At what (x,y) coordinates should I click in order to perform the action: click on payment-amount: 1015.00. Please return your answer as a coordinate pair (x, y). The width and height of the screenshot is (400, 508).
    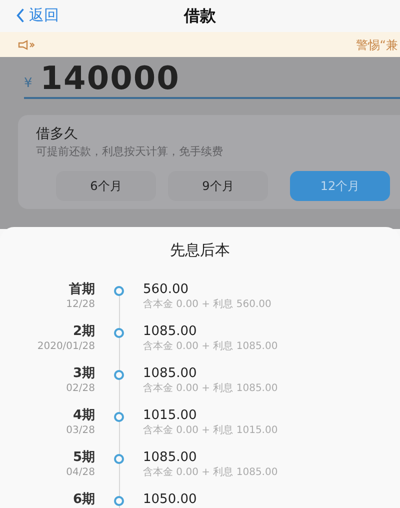
    Looking at the image, I should click on (170, 416).